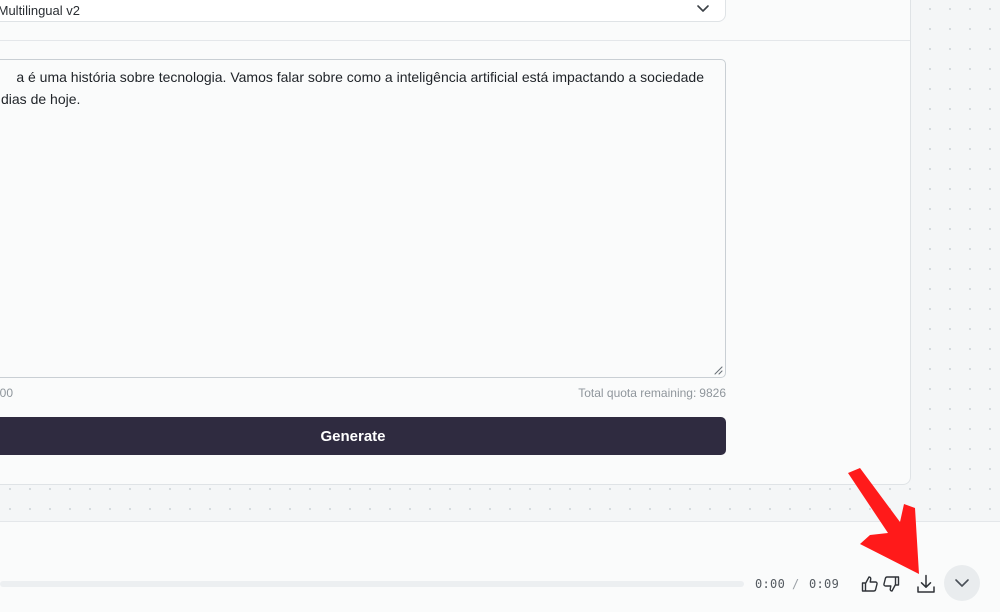 This screenshot has height=612, width=1000. Describe the element at coordinates (363, 11) in the screenshot. I see `voice-model-select: en Multilingual v2` at that location.